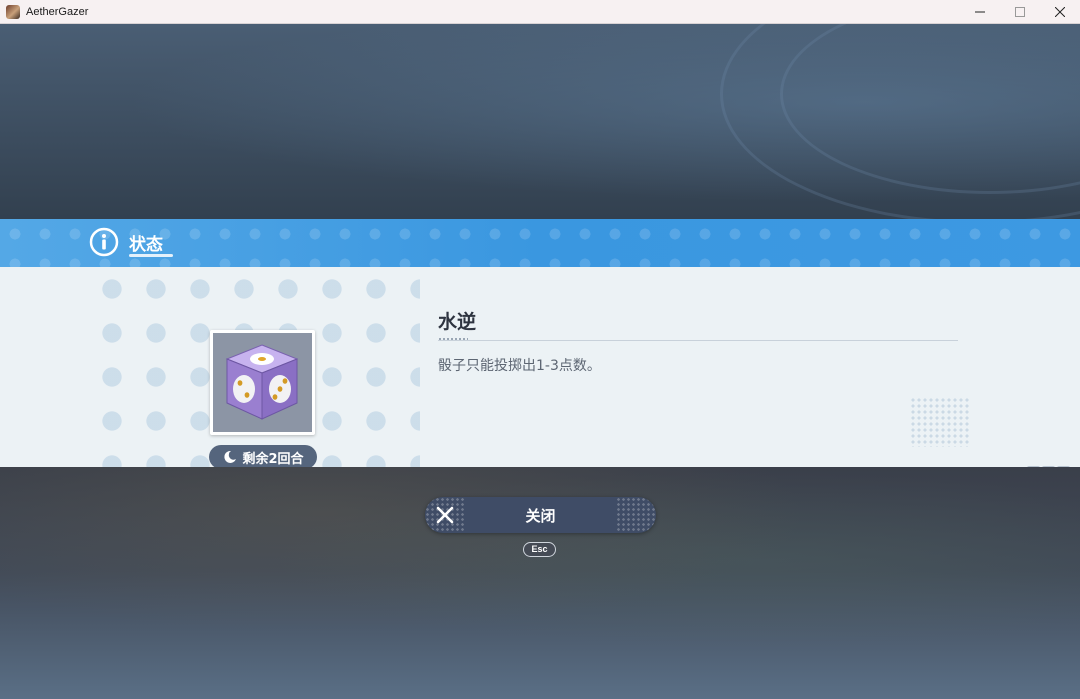 The image size is (1080, 699). Describe the element at coordinates (13, 11) in the screenshot. I see `app-icon` at that location.